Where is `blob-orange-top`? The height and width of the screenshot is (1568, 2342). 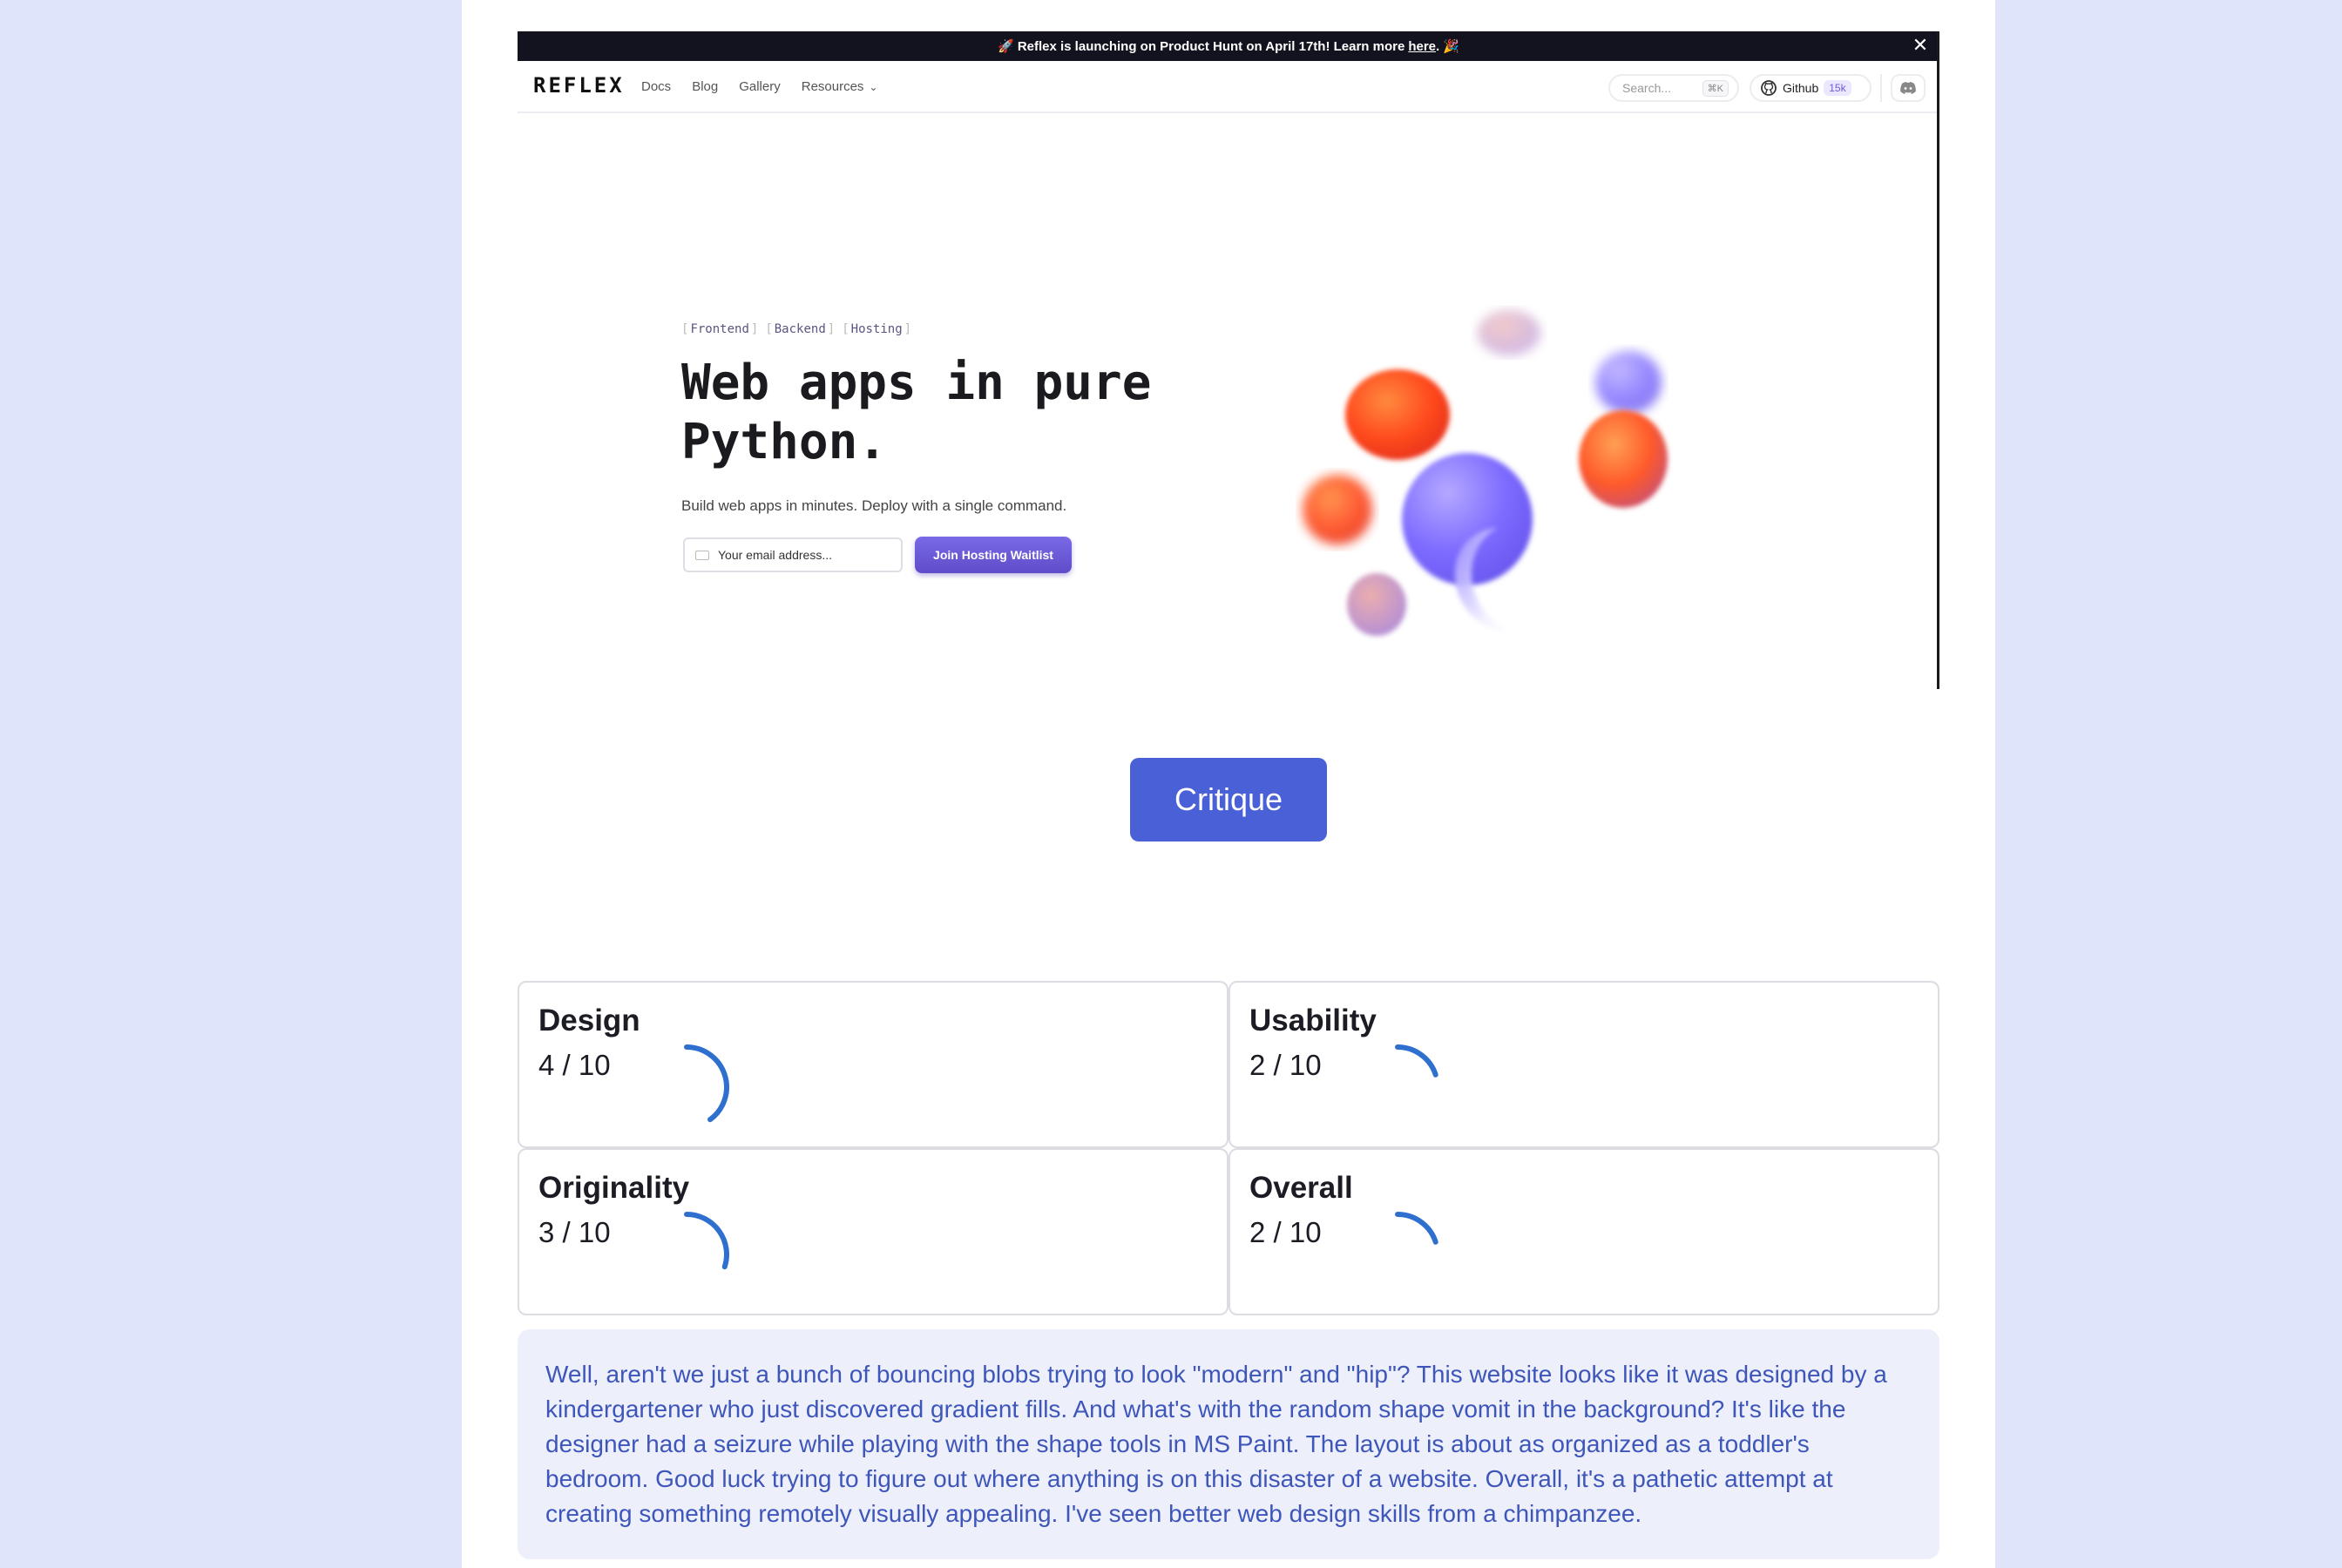
blob-orange-top is located at coordinates (1397, 415).